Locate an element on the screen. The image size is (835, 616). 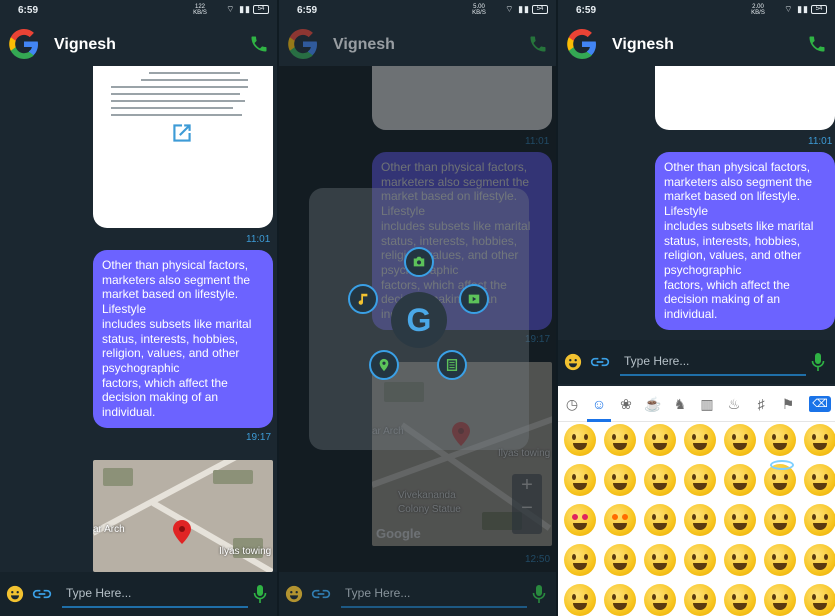
document-icon is located at coordinates (452, 365).